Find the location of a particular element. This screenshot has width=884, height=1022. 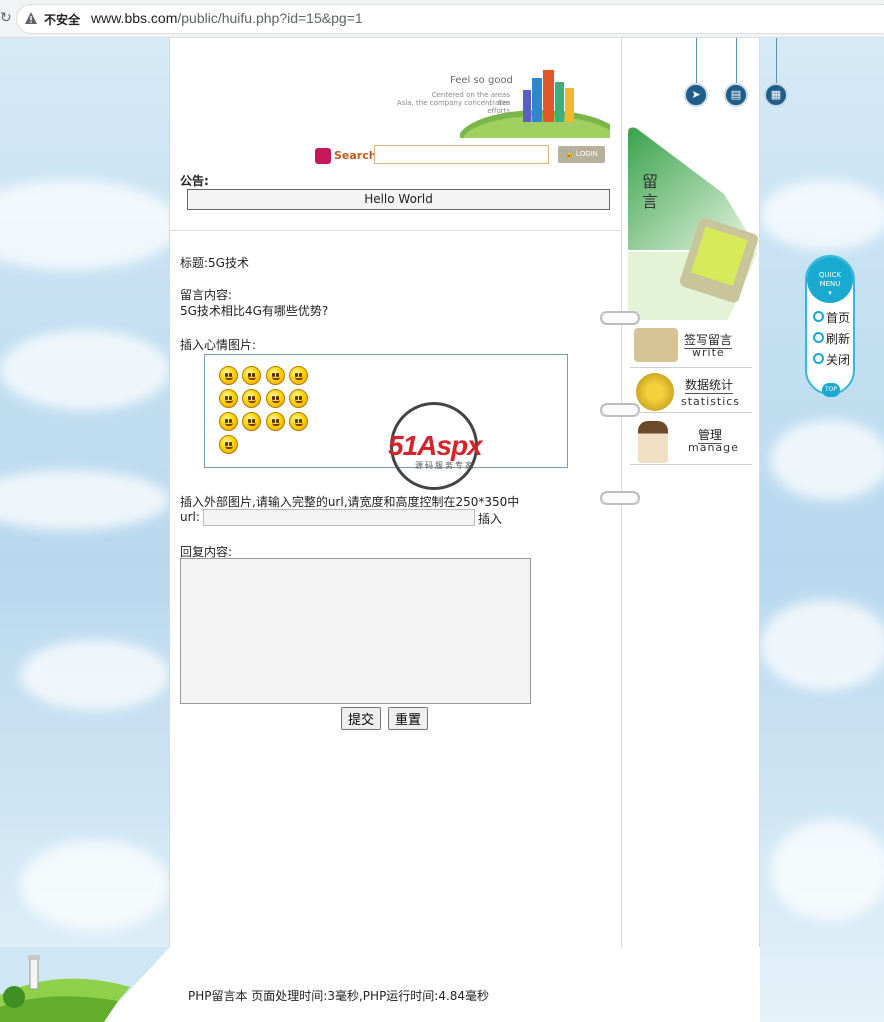

footer-text: PHP留言本 页面处理时间:3毫秒,PHP运行时间:4.84毫秒 is located at coordinates (339, 996).